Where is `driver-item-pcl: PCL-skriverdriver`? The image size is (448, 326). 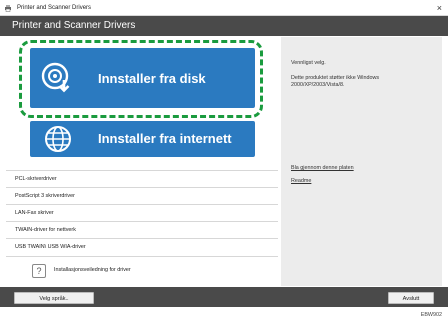
driver-item-pcl: PCL-skriverdriver is located at coordinates (142, 178).